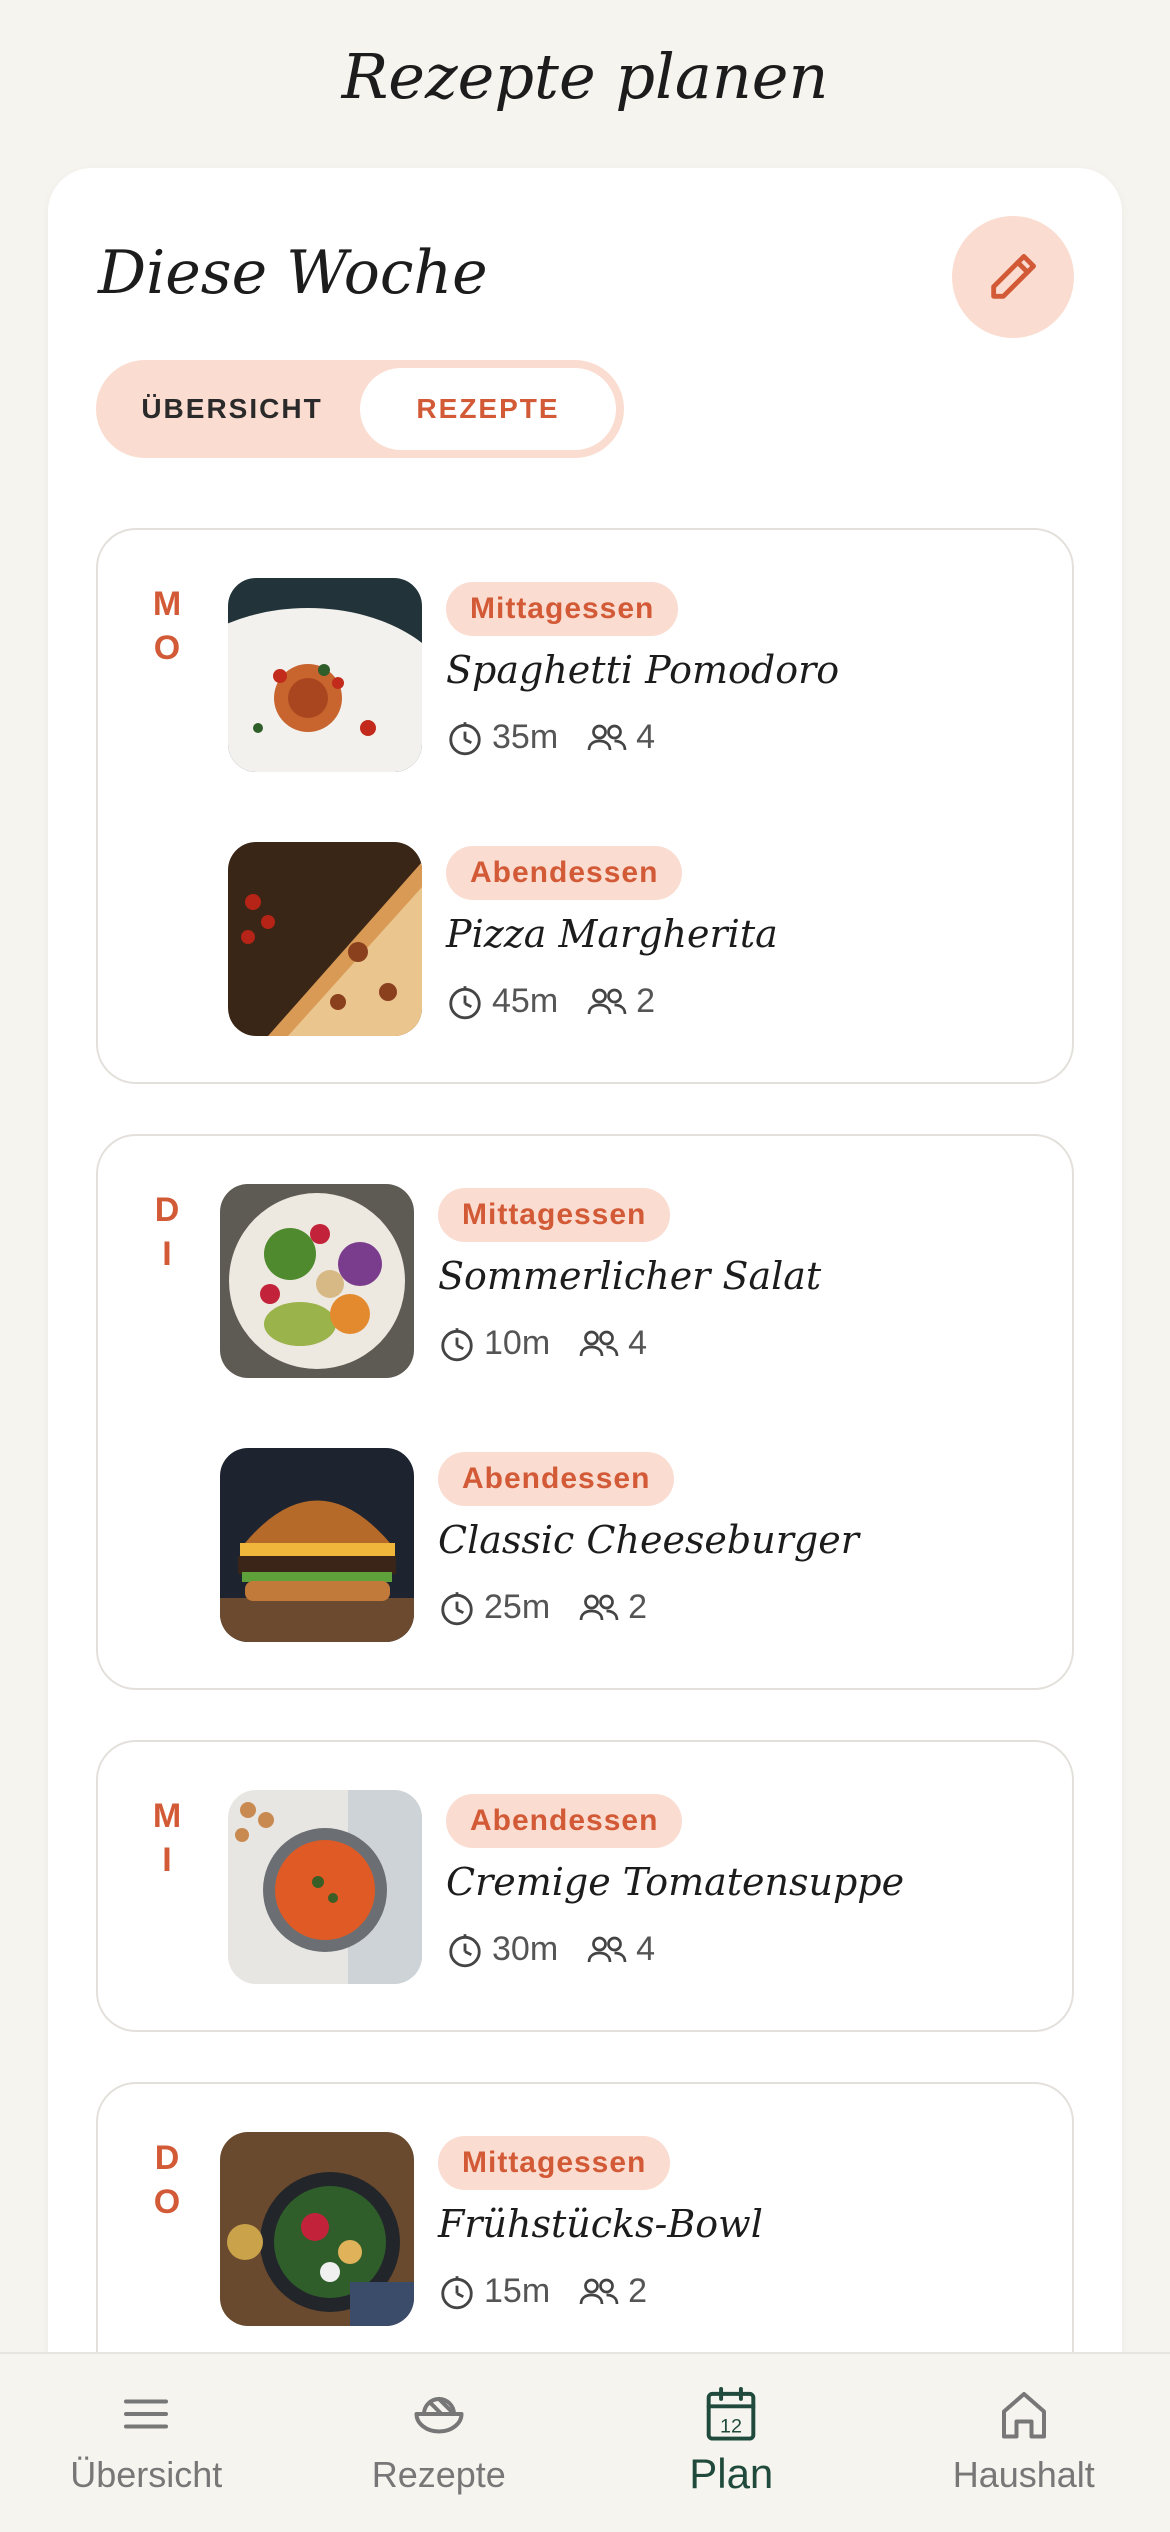 The height and width of the screenshot is (2532, 1170). Describe the element at coordinates (556, 1343) in the screenshot. I see `recipe-meta: 10m 4` at that location.